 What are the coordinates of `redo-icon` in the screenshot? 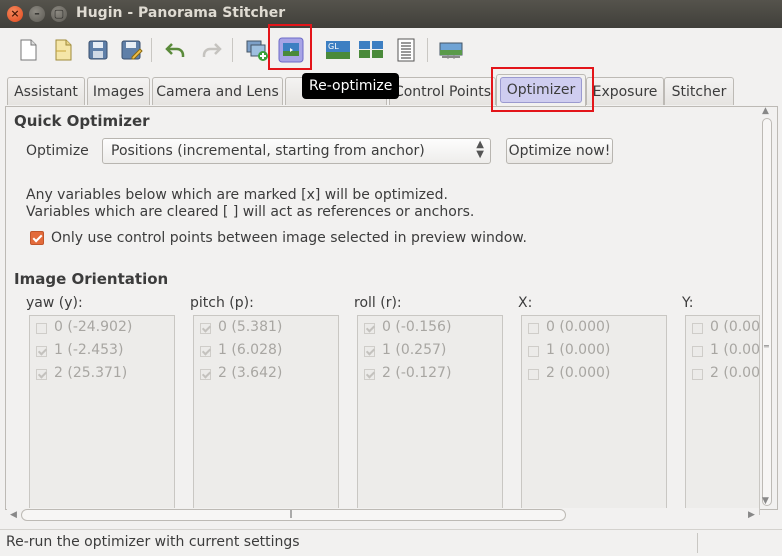 It's located at (211, 50).